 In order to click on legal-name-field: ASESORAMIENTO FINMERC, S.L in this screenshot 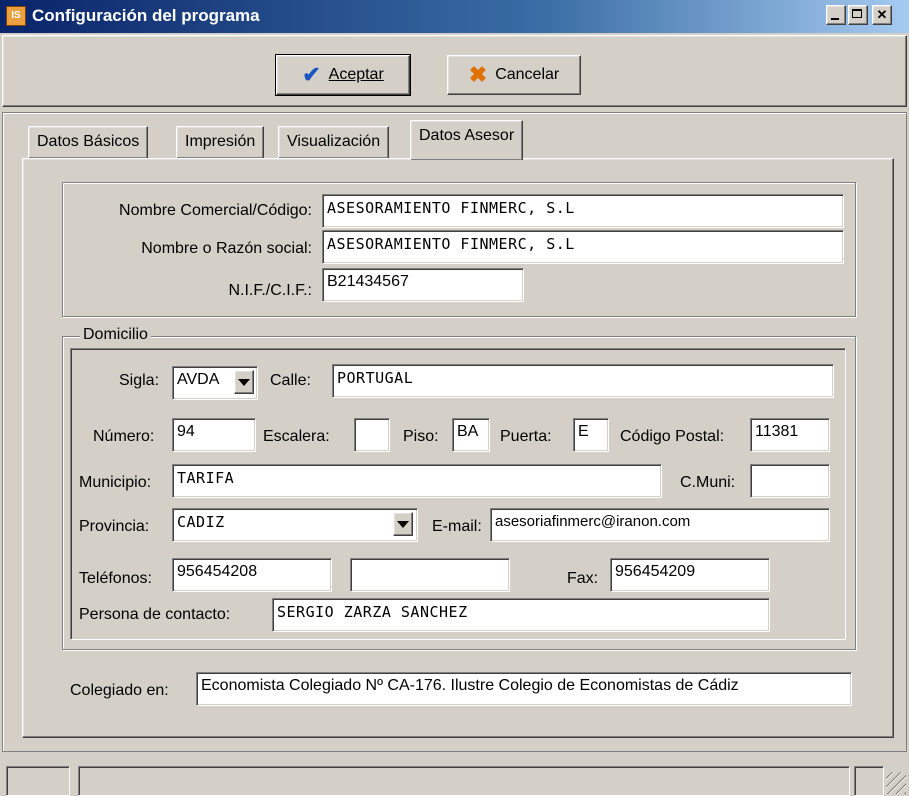, I will do `click(583, 247)`.